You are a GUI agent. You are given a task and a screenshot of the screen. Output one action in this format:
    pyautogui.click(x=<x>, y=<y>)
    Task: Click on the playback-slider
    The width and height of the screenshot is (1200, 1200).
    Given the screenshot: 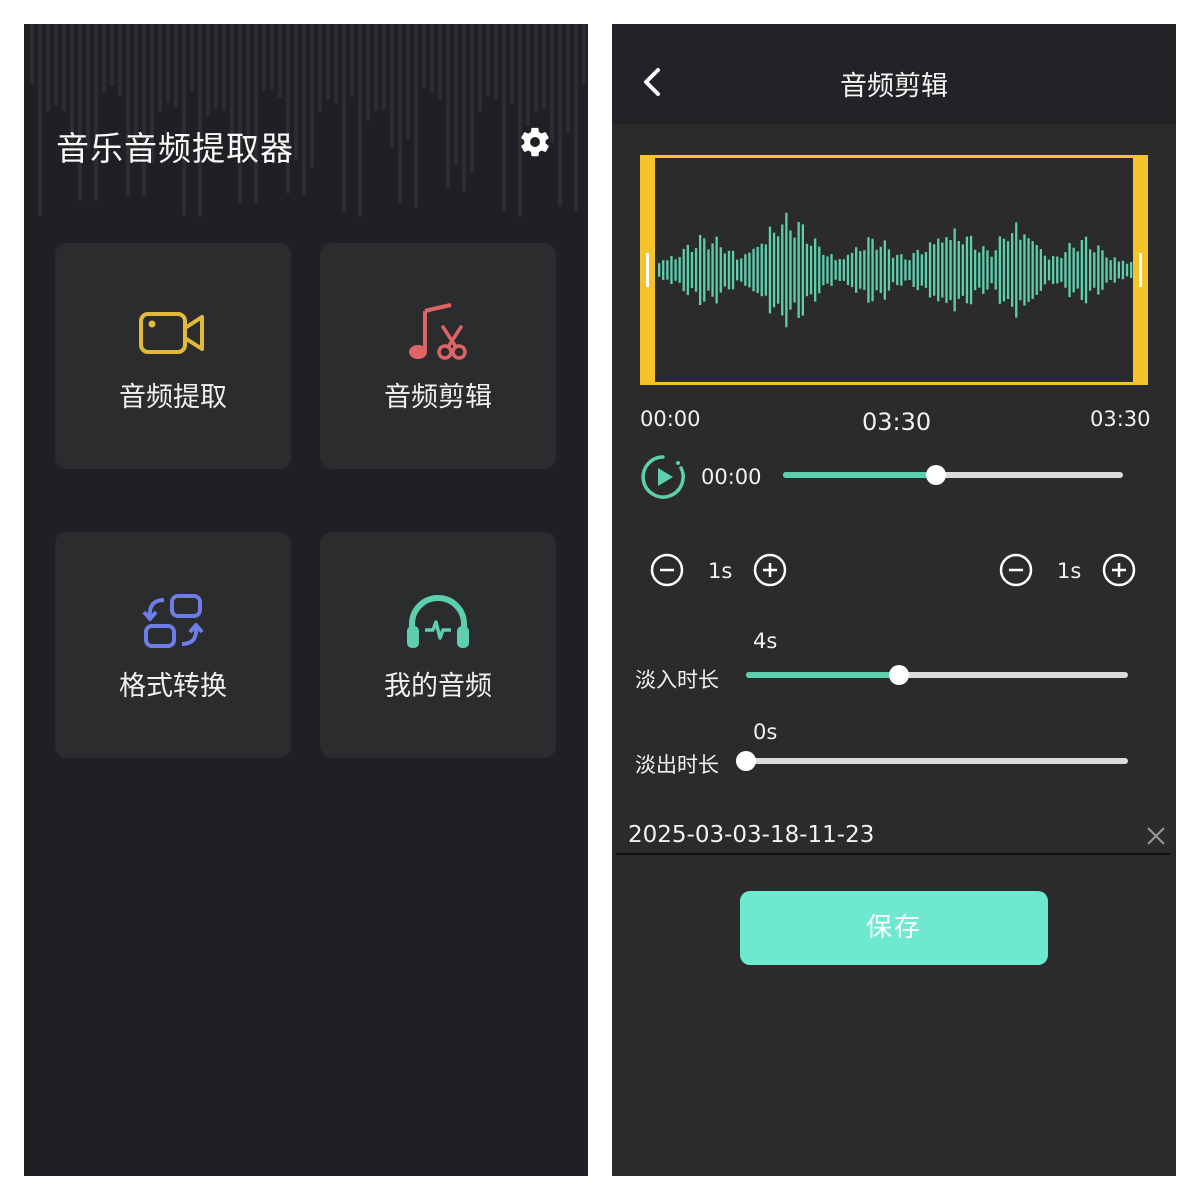 What is the action you would take?
    pyautogui.click(x=953, y=475)
    